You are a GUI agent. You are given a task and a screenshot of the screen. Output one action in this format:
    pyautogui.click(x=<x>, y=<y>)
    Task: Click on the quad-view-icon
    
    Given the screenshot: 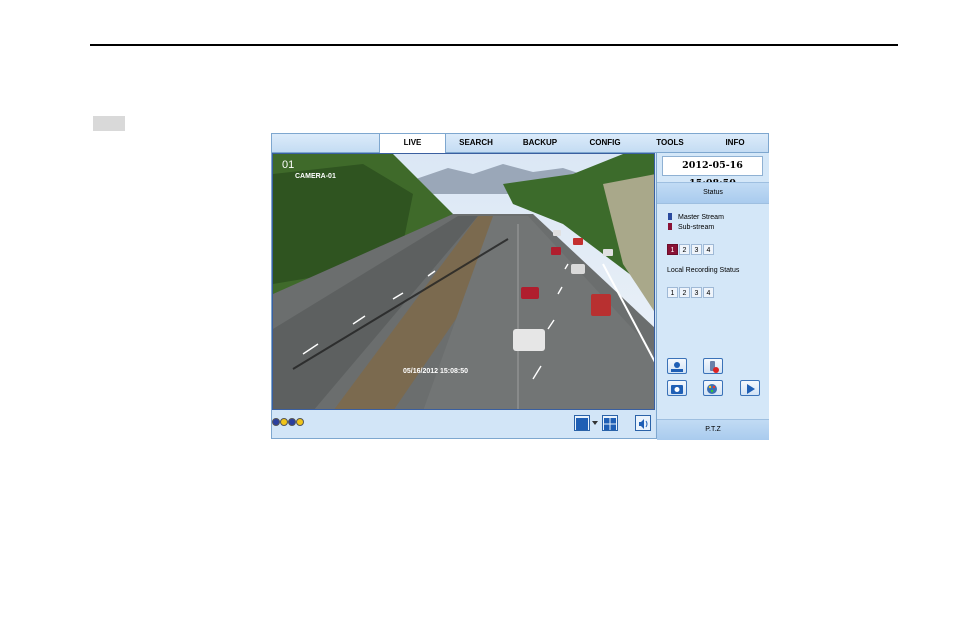 What is the action you would take?
    pyautogui.click(x=610, y=424)
    